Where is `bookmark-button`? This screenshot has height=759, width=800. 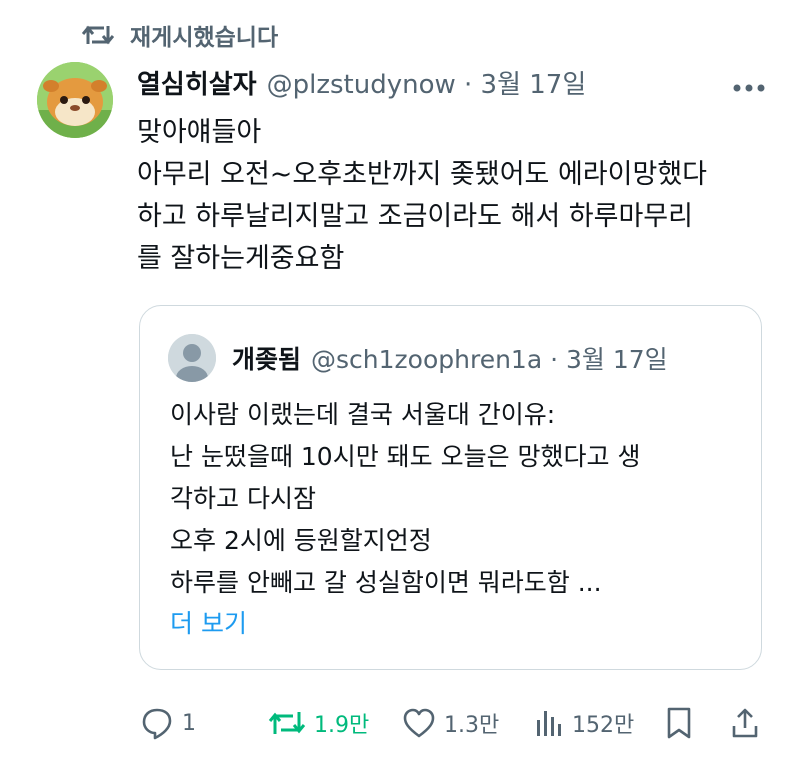 bookmark-button is located at coordinates (679, 723).